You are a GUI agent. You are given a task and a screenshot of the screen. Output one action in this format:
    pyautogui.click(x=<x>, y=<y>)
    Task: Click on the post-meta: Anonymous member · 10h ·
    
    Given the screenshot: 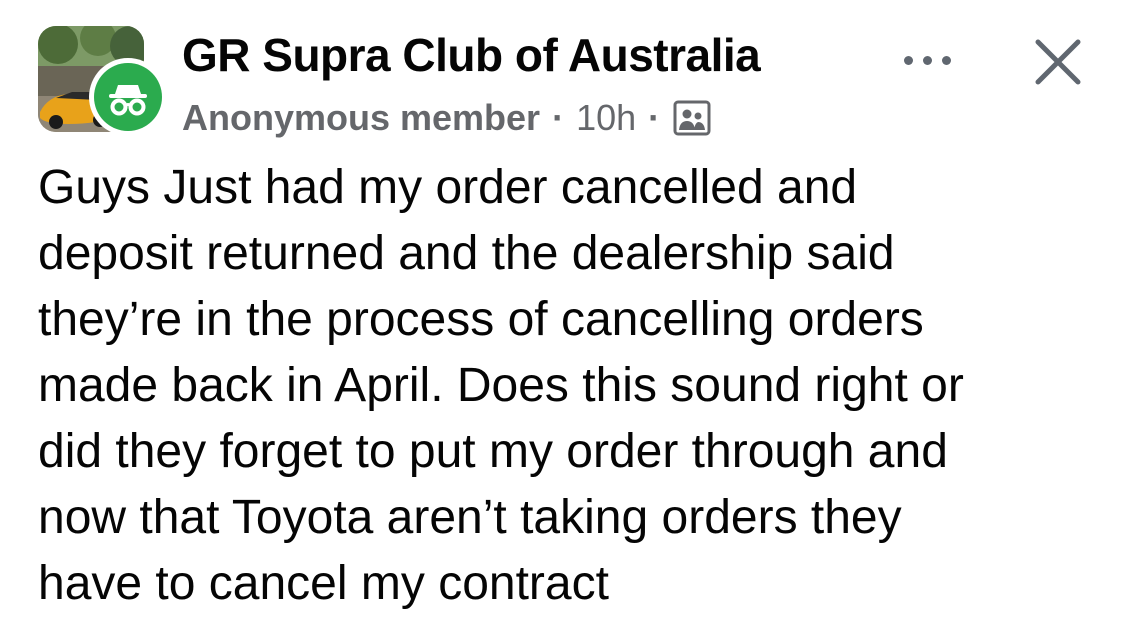 What is the action you would take?
    pyautogui.click(x=447, y=118)
    